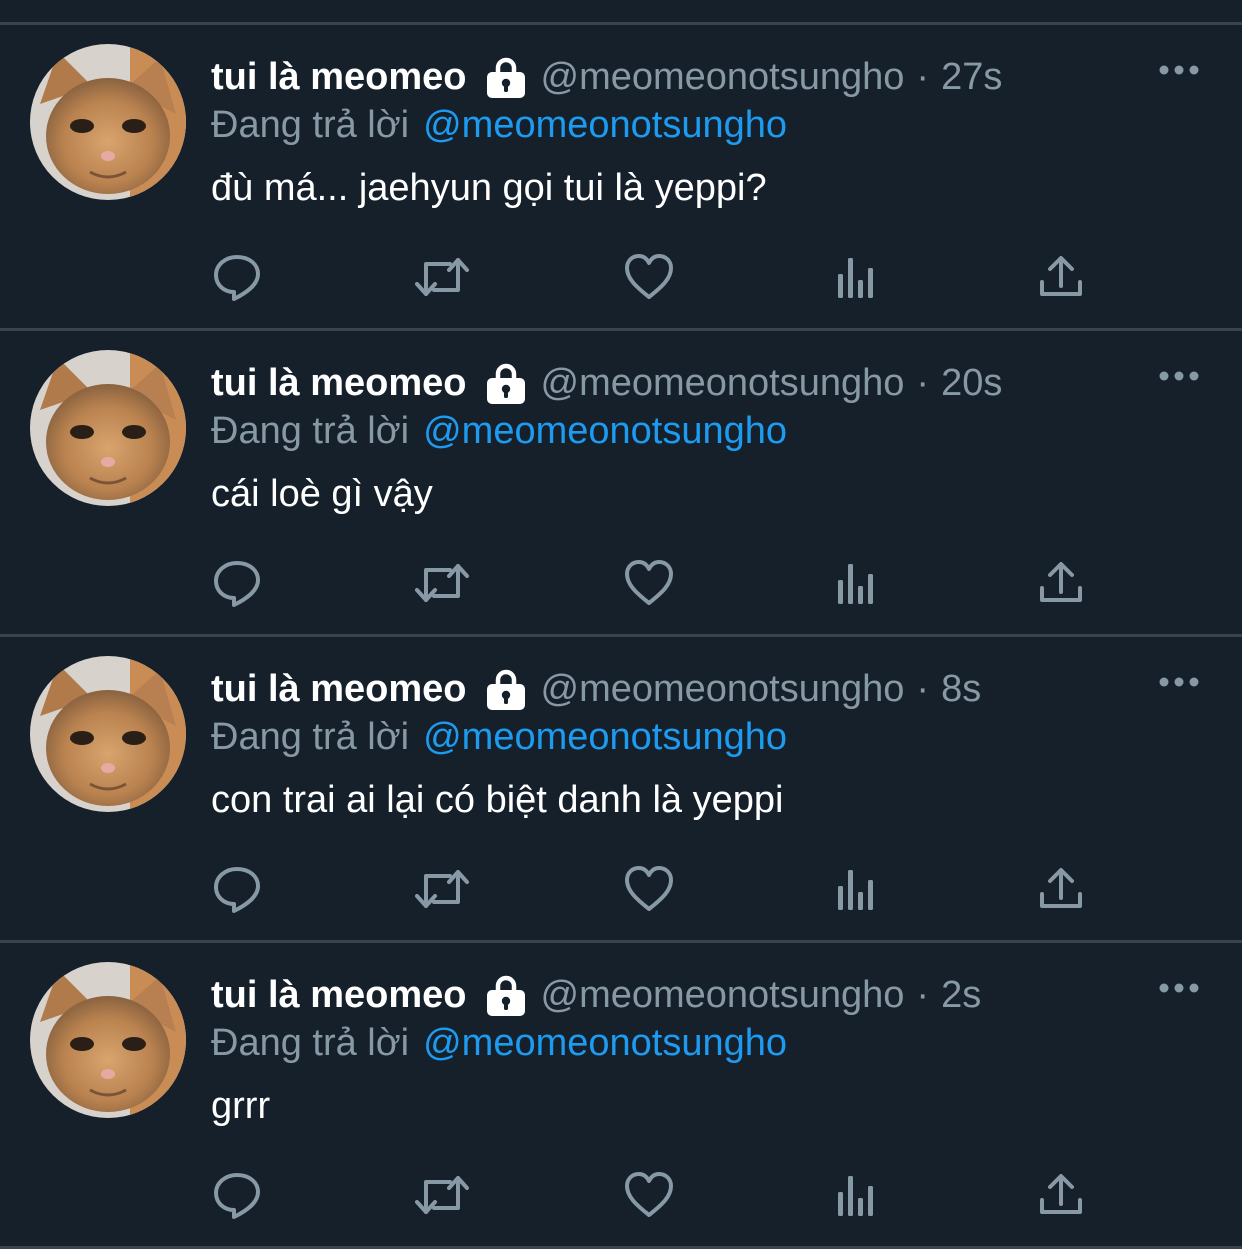 The width and height of the screenshot is (1242, 1249). I want to click on tweet-header: tui là meomeo @meomeonotsungho · 27s, so click(606, 77).